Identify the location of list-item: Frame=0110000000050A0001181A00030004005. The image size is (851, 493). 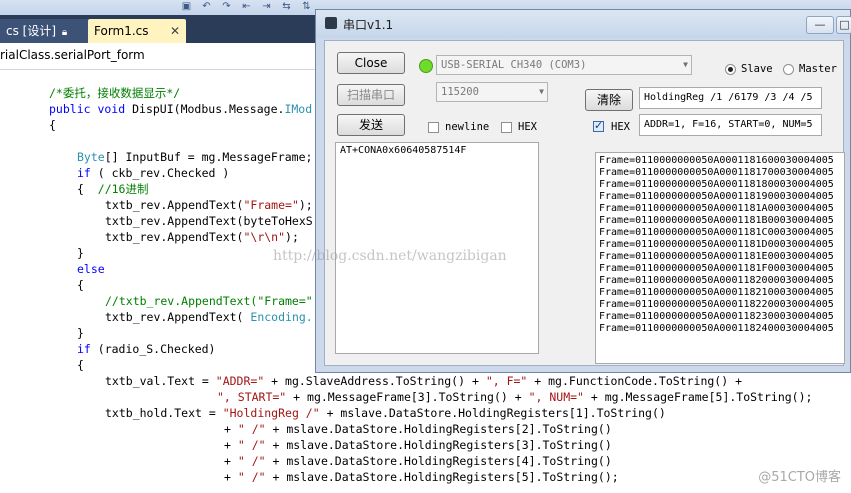
(716, 208).